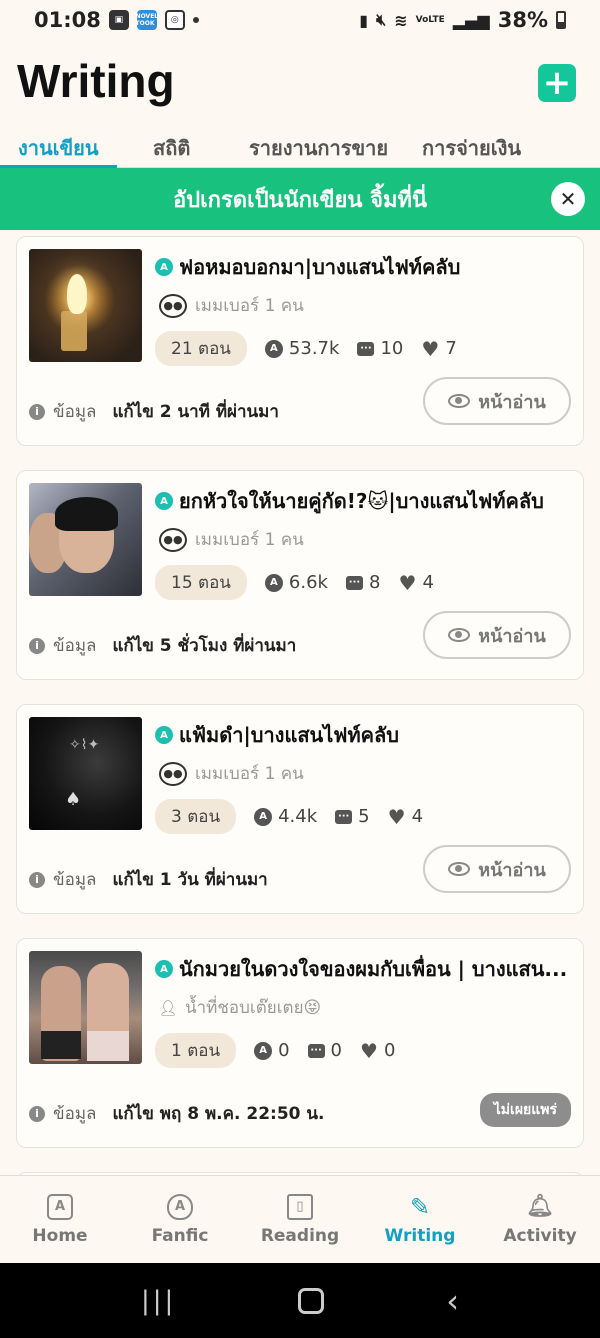 The width and height of the screenshot is (600, 1338). Describe the element at coordinates (525, 1110) in the screenshot. I see `unpublished-badge: ไม่เผยแพร่` at that location.